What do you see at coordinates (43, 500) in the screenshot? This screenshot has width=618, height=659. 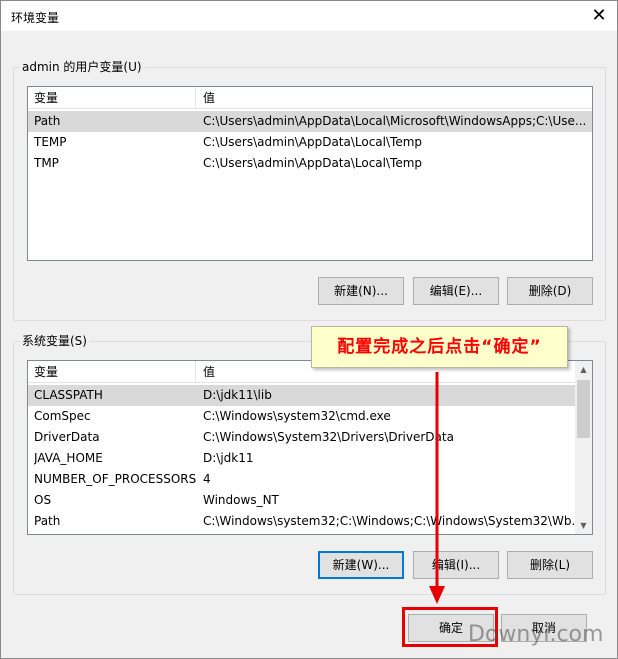 I see `variable-name: OS` at bounding box center [43, 500].